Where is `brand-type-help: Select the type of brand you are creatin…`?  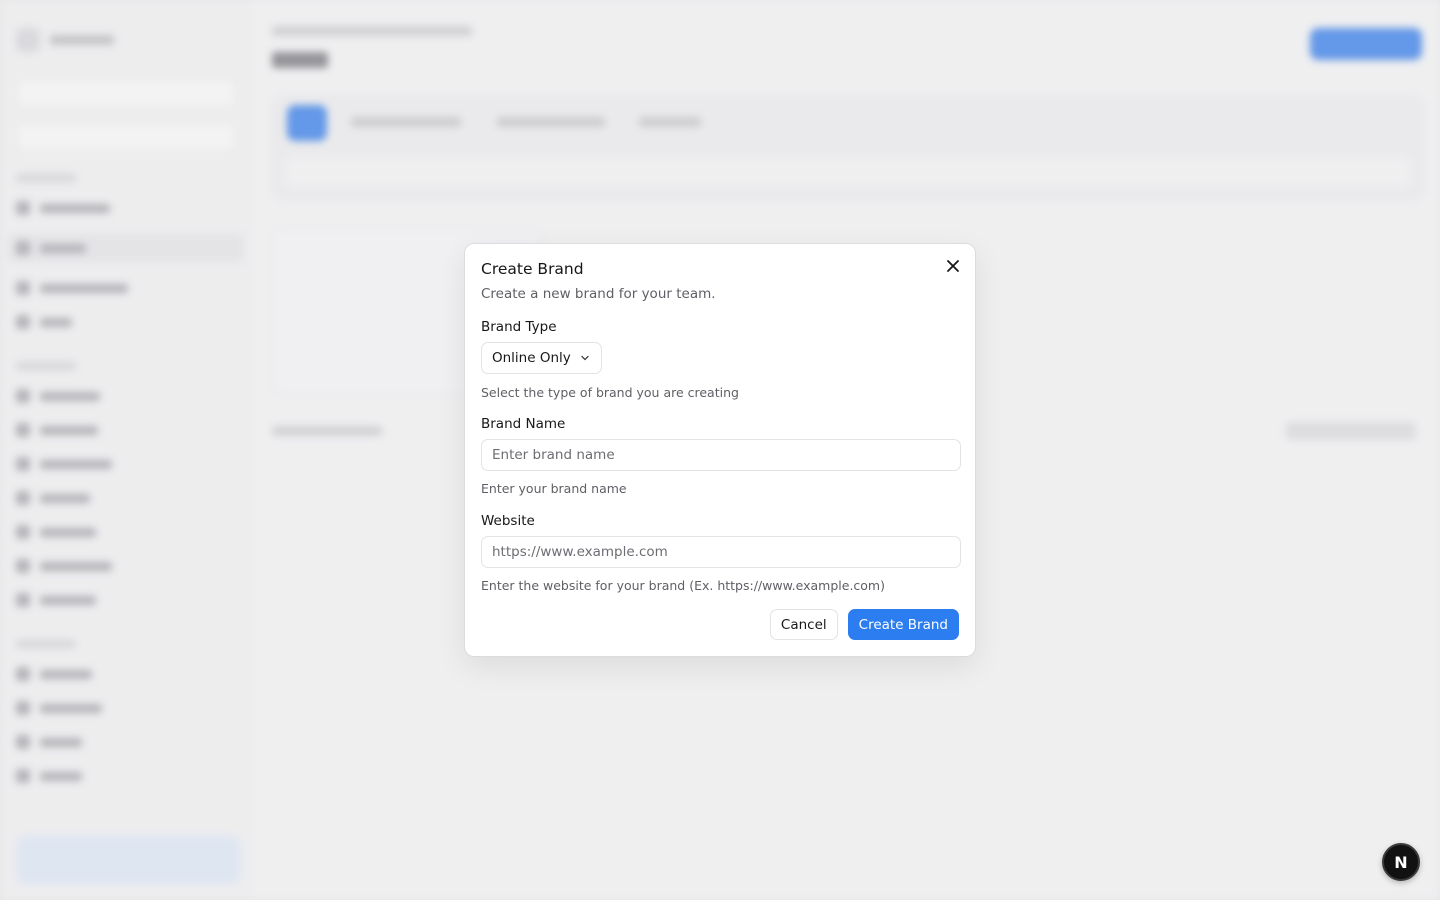
brand-type-help: Select the type of brand you are creatin… is located at coordinates (610, 392).